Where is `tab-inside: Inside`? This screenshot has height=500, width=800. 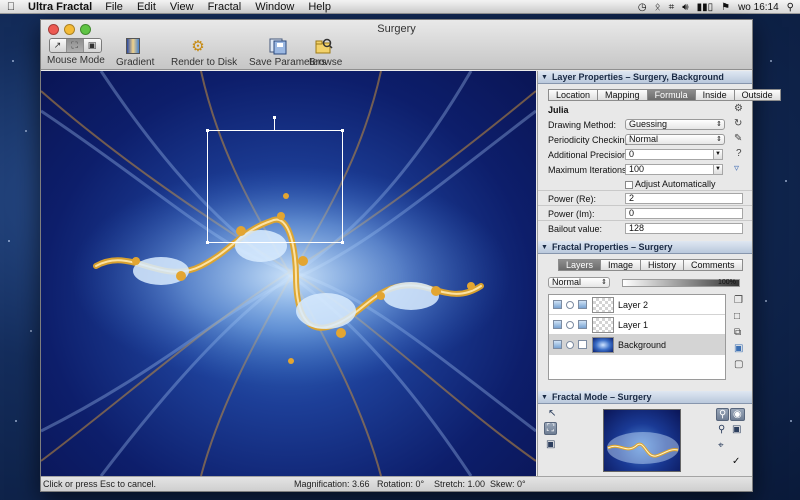 tab-inside: Inside is located at coordinates (714, 95).